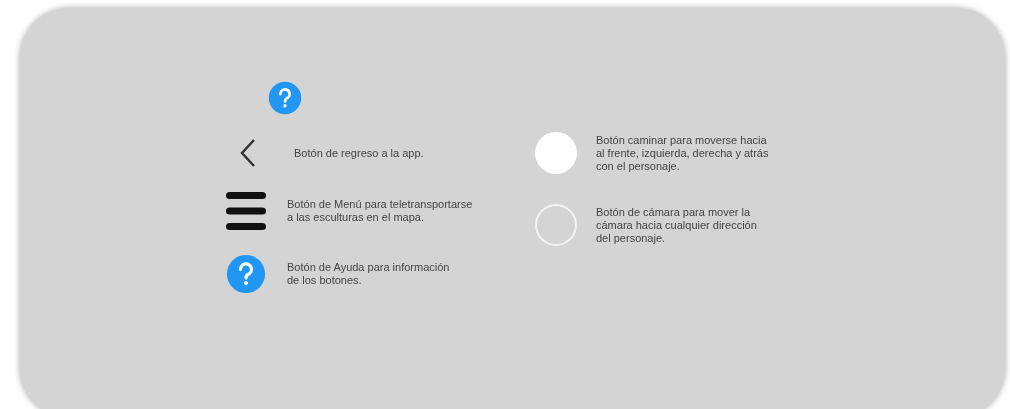 This screenshot has width=1010, height=409. Describe the element at coordinates (676, 225) in the screenshot. I see `description-text: Botón de cámara para mover la cámara hacia cualquier dirección del personaje.` at that location.